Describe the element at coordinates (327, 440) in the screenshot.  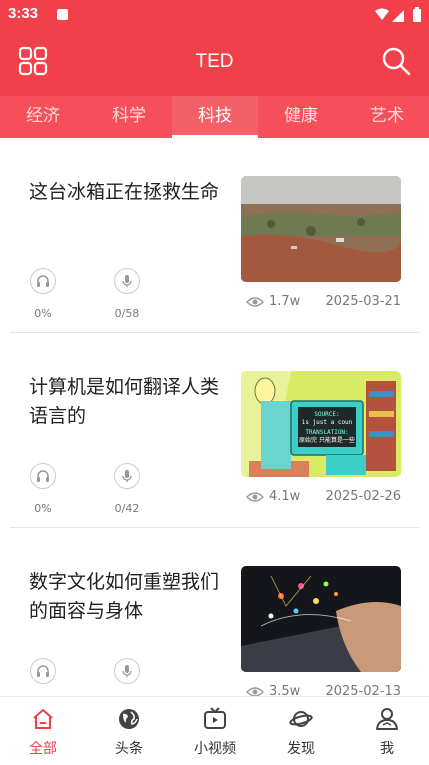
I see `thumb-text: 原始完 只能算是一些` at that location.